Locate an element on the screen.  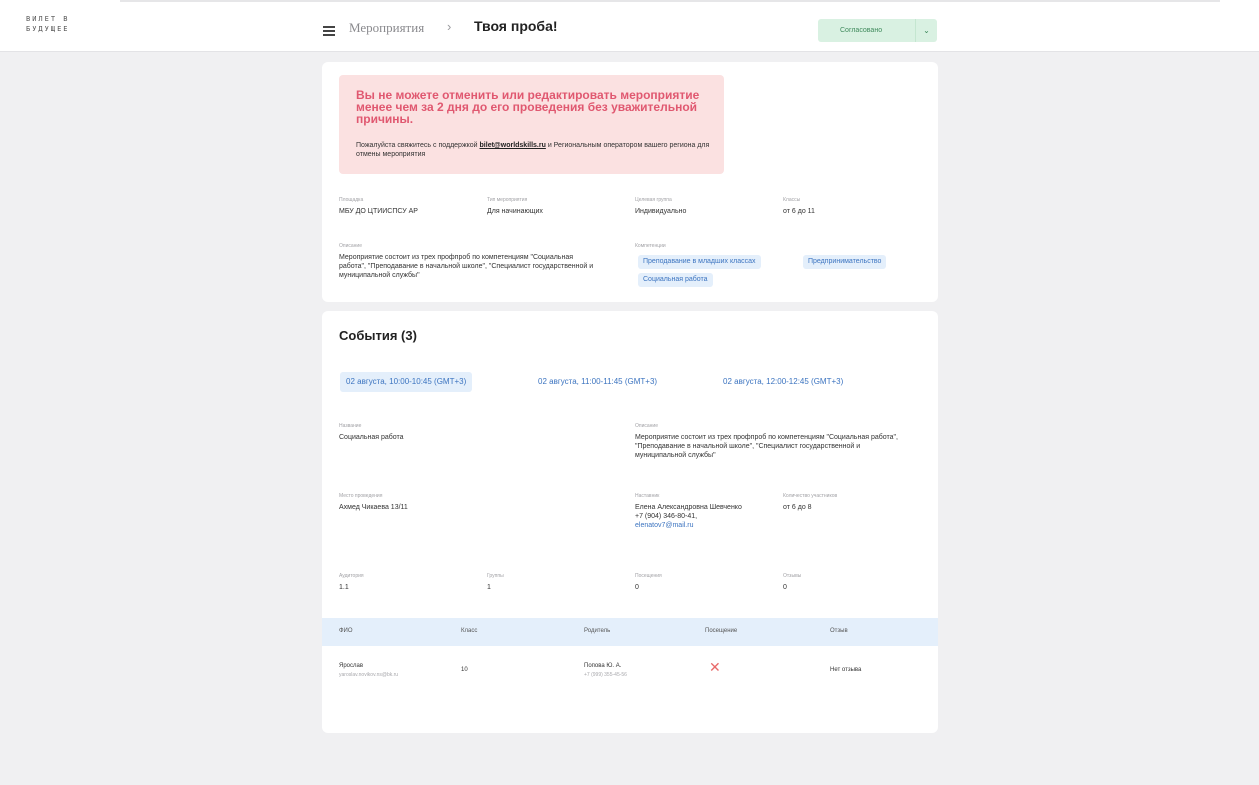
target-group-label: Целевая группа is located at coordinates (653, 200).